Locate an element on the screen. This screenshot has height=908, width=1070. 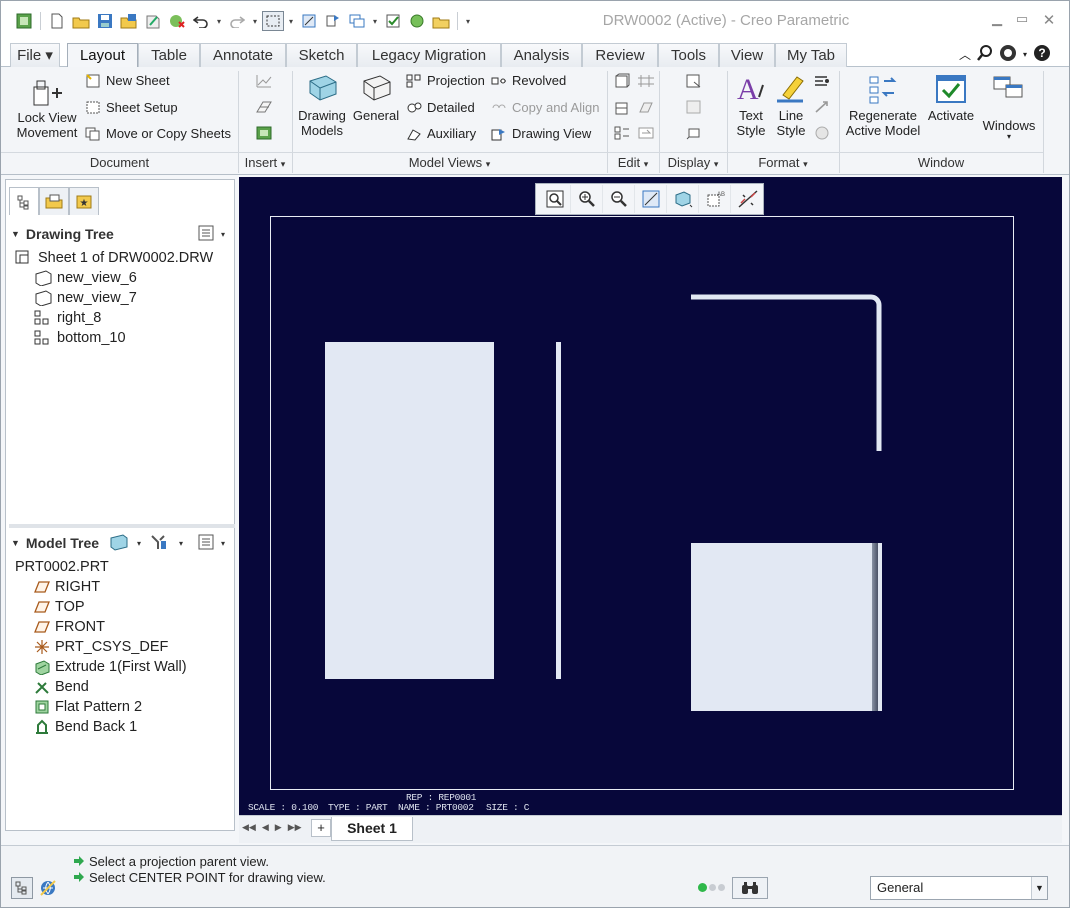
community-dropdown: ▾ is located at coordinates (1025, 54).